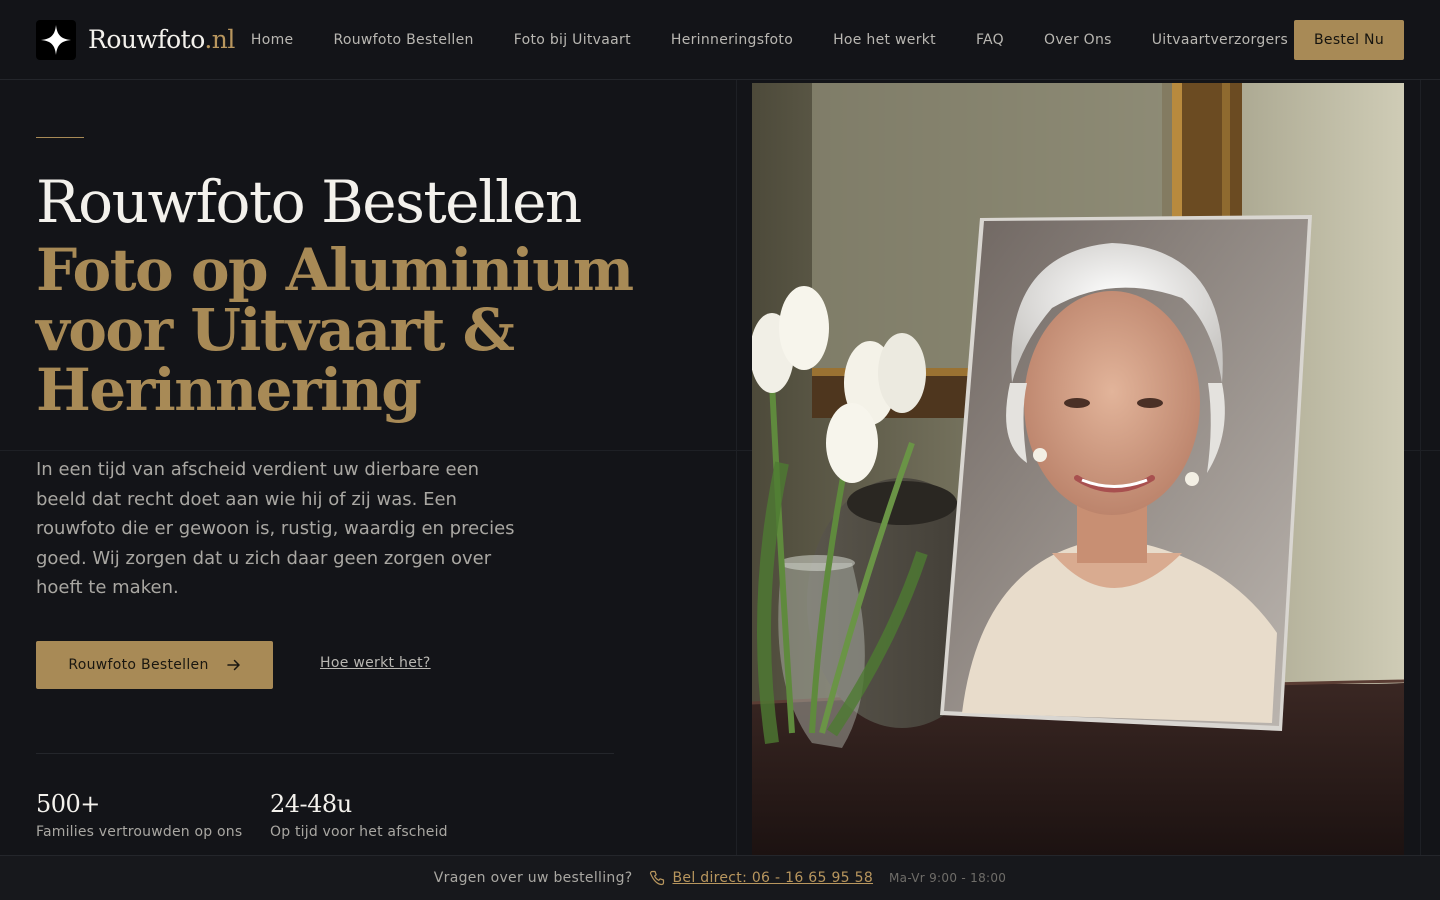 This screenshot has height=900, width=1440. I want to click on page-title: Rouwfoto Bestellen, so click(309, 202).